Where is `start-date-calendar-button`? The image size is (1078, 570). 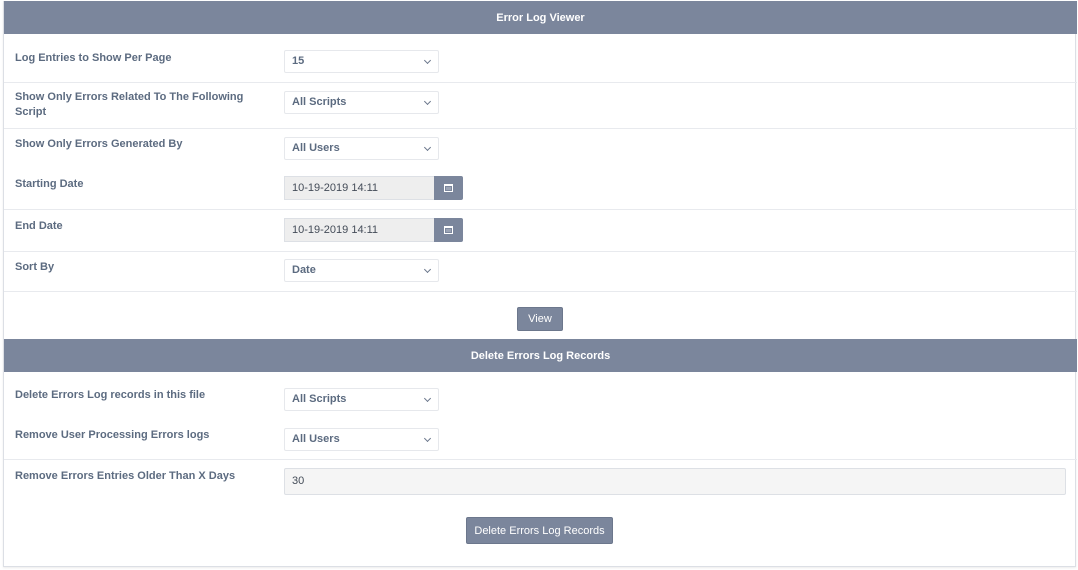
start-date-calendar-button is located at coordinates (448, 188).